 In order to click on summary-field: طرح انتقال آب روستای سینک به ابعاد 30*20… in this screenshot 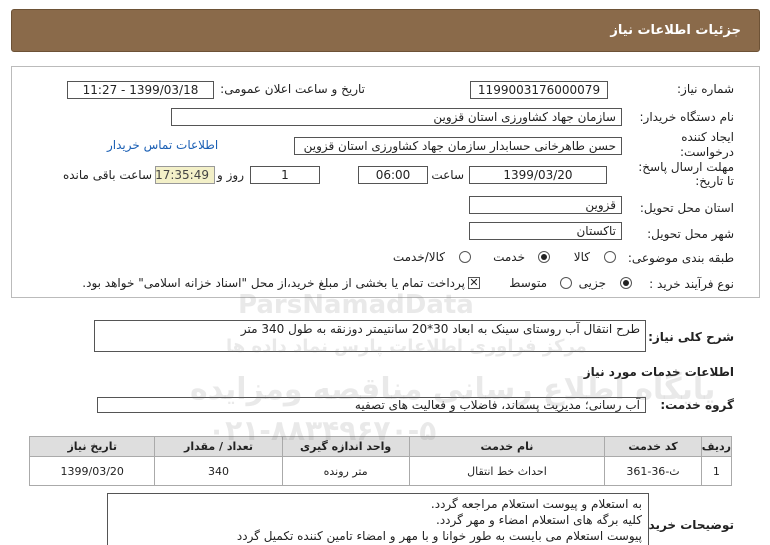, I will do `click(370, 336)`.